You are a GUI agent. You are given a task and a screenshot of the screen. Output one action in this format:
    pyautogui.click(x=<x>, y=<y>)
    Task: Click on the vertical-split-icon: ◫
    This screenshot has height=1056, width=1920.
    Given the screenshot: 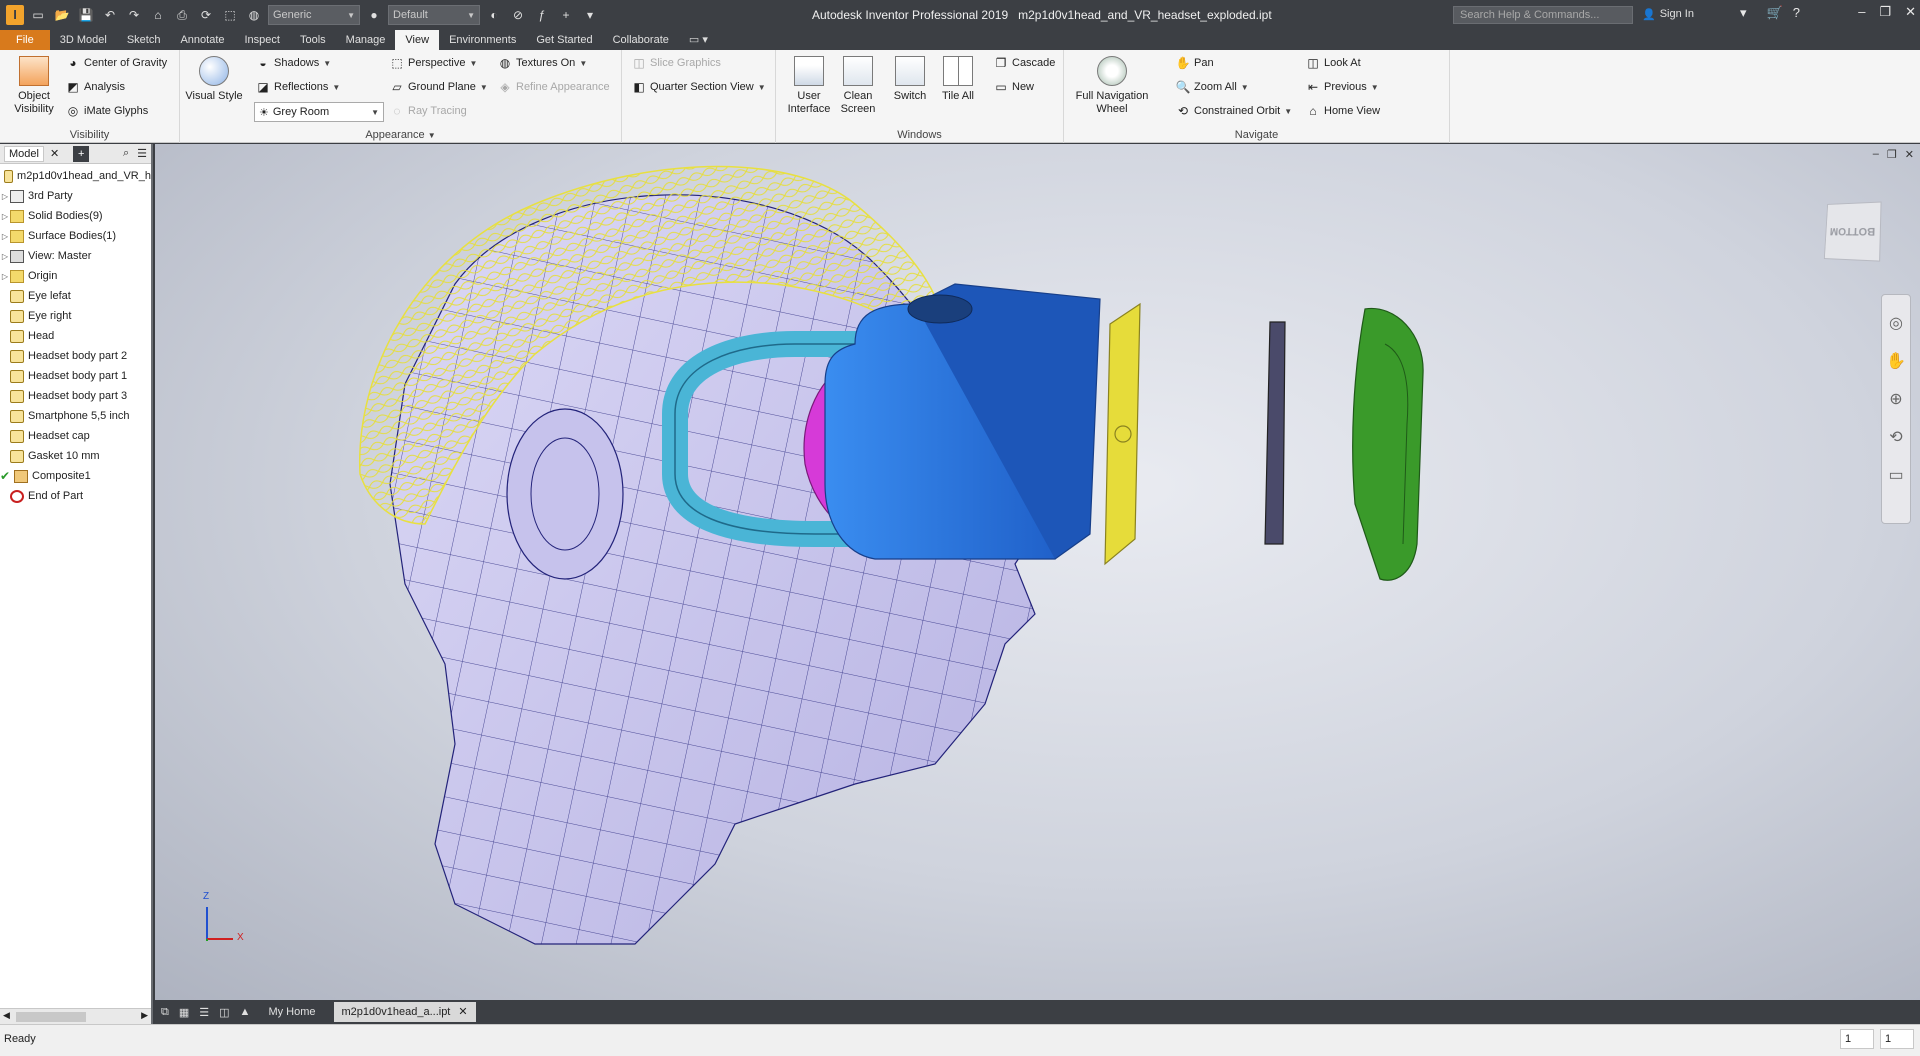 What is the action you would take?
    pyautogui.click(x=224, y=1012)
    